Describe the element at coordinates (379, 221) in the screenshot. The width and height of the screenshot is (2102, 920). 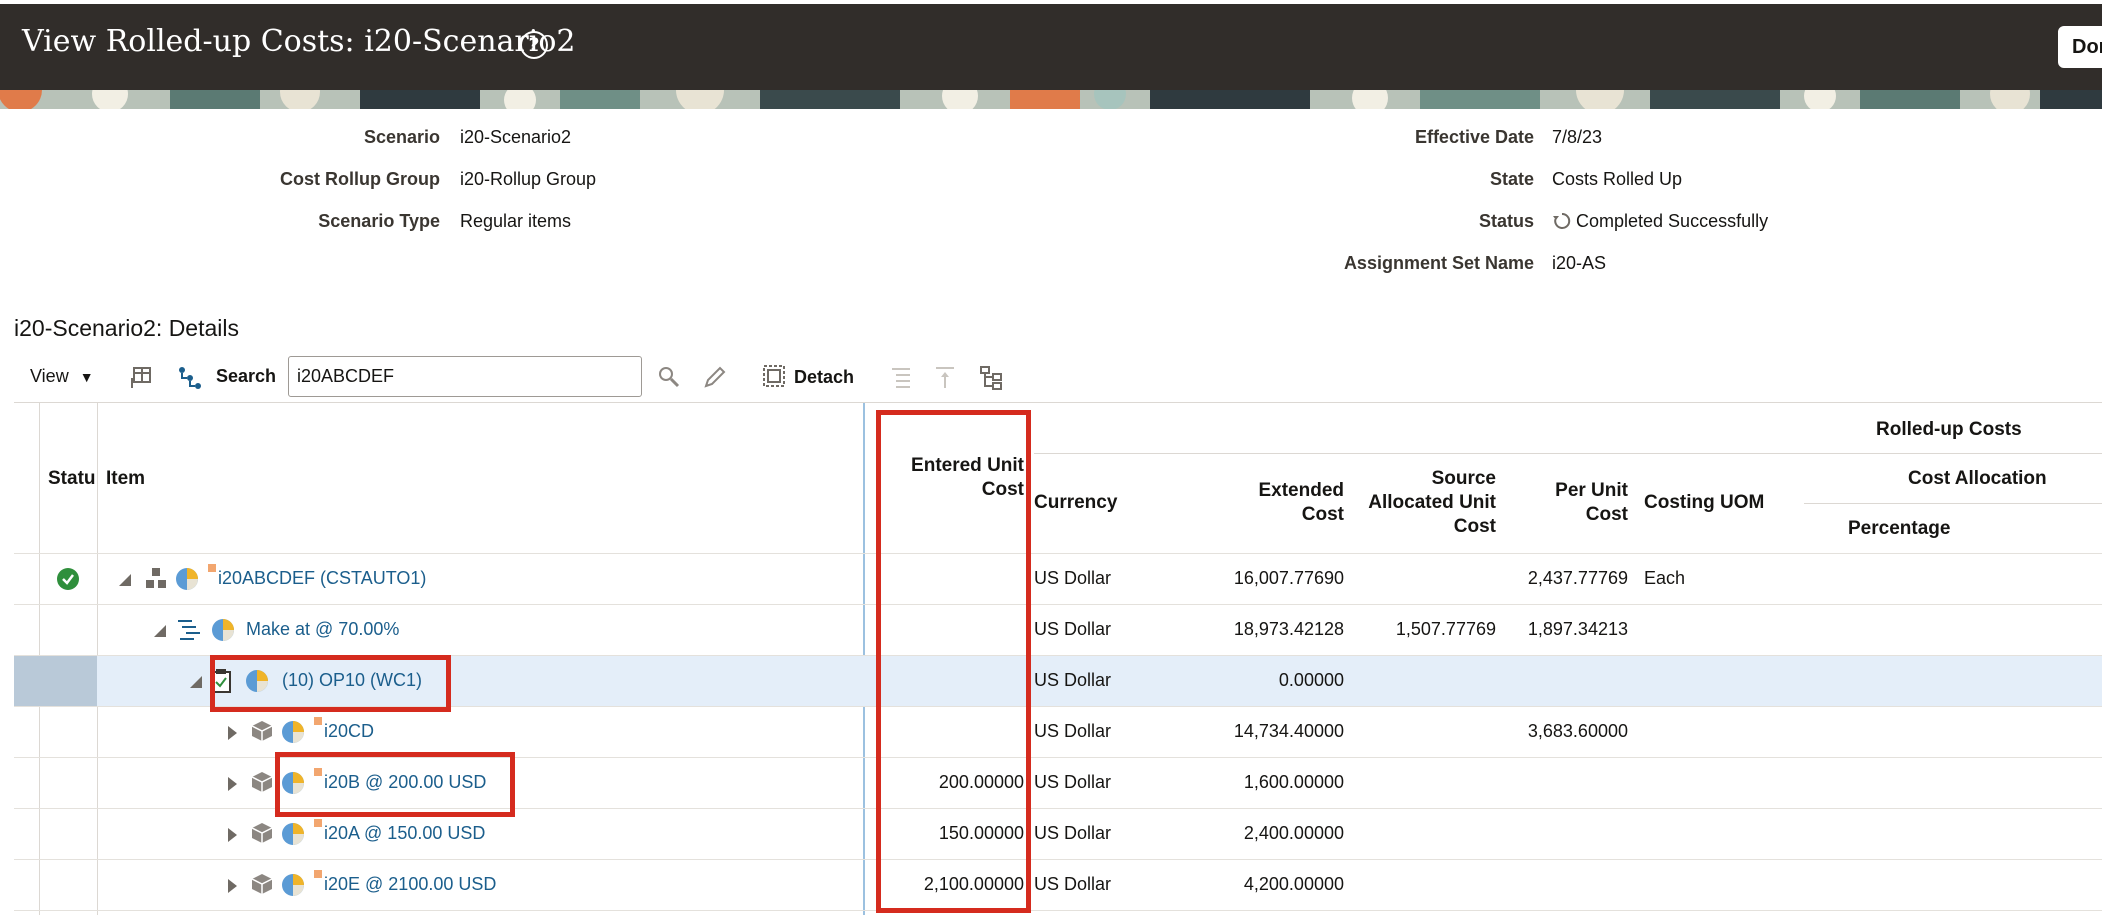
I see `scenario-type-label: Scenario Type` at that location.